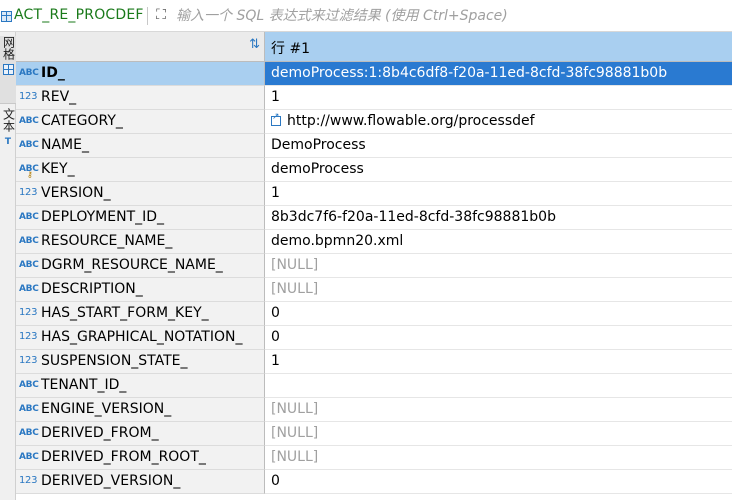 This screenshot has width=732, height=500. What do you see at coordinates (498, 122) in the screenshot?
I see `value-cell: http://www.flowable.org/processdef` at bounding box center [498, 122].